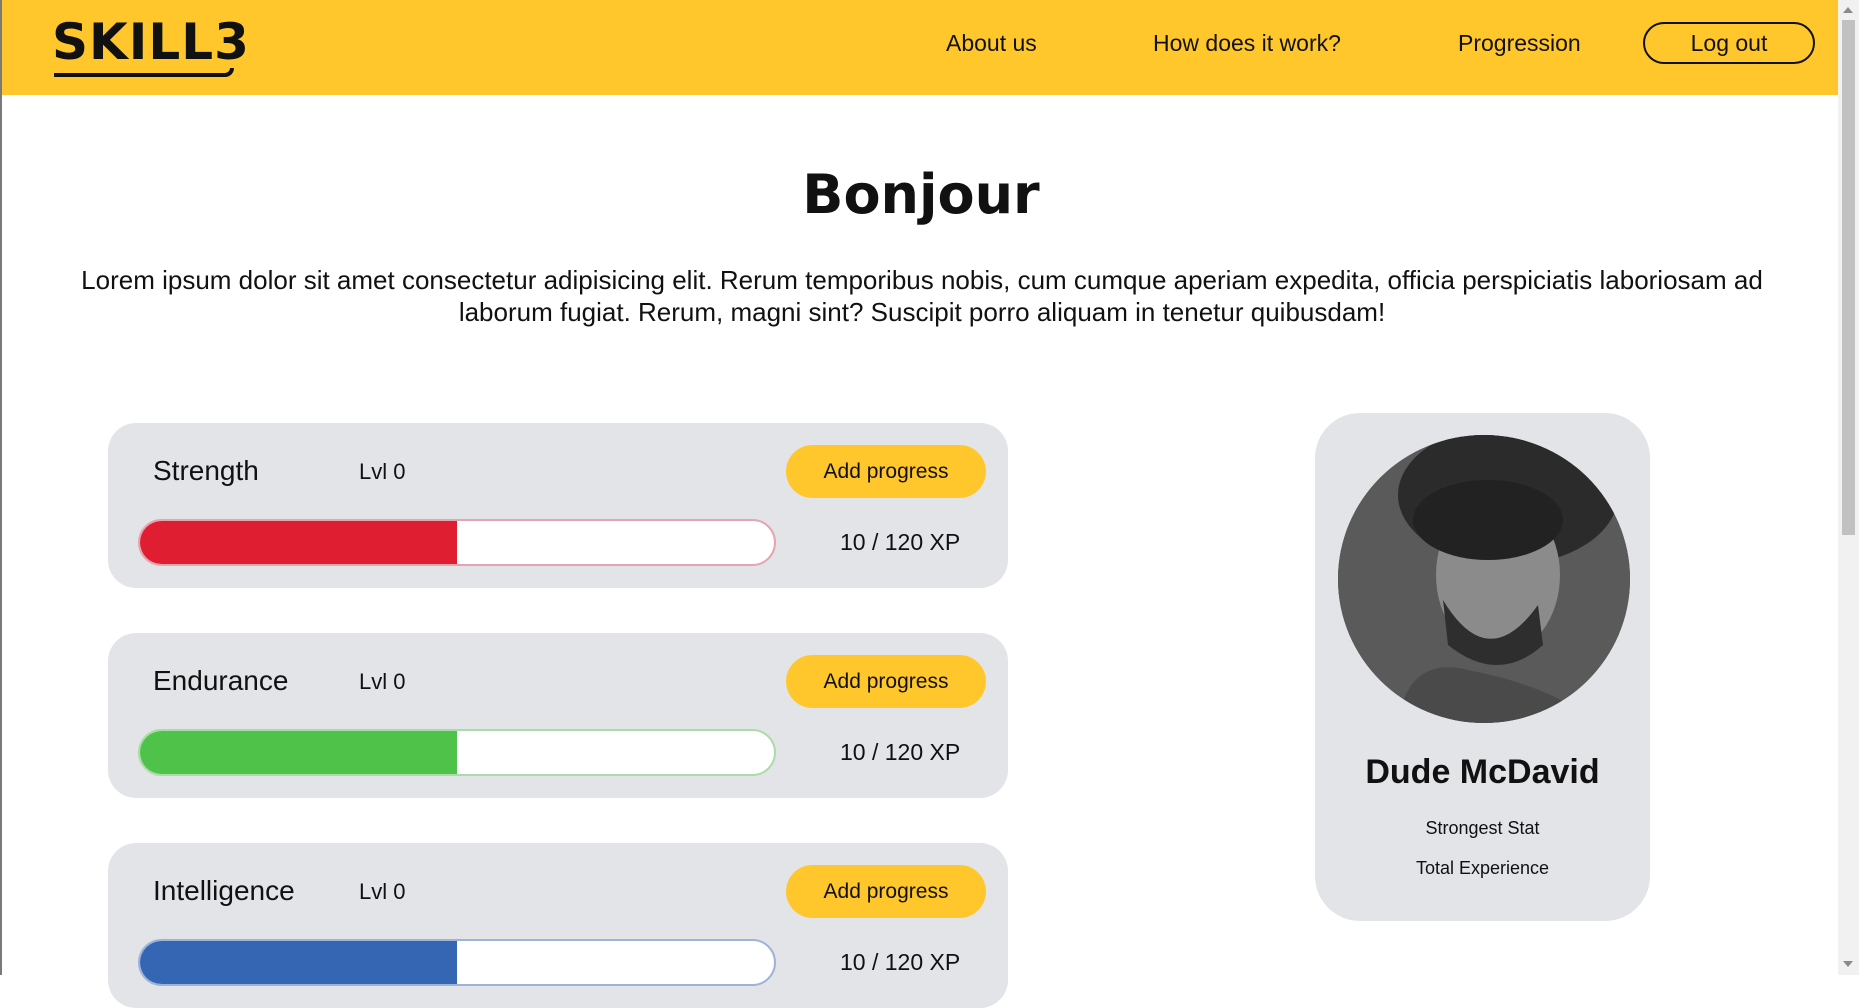 This screenshot has height=1008, width=1859. Describe the element at coordinates (1729, 43) in the screenshot. I see `logout-button: Log out` at that location.